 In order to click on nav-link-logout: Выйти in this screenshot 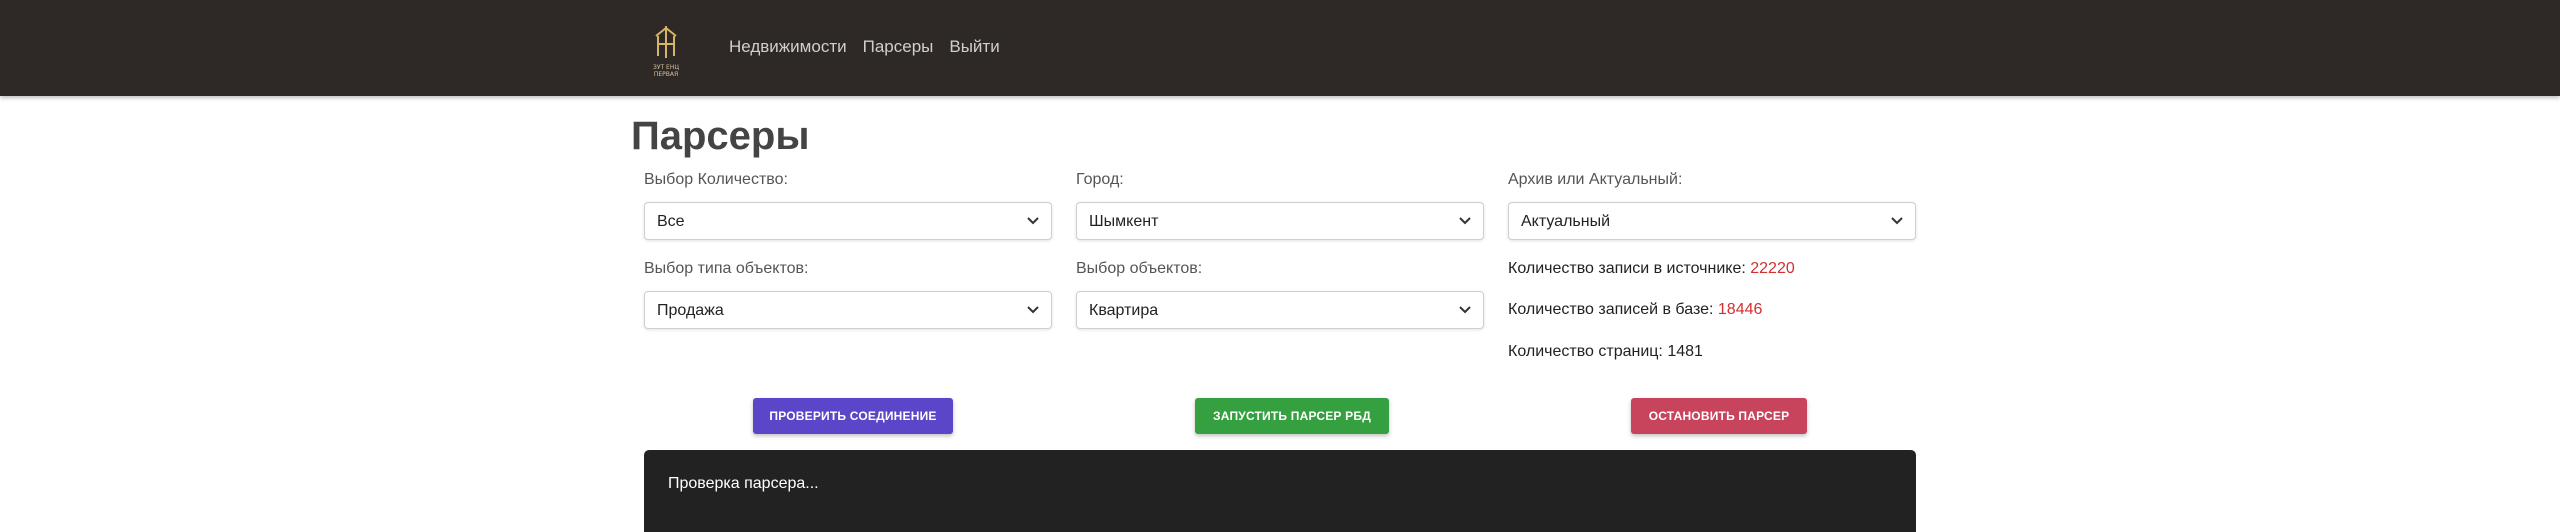, I will do `click(974, 47)`.